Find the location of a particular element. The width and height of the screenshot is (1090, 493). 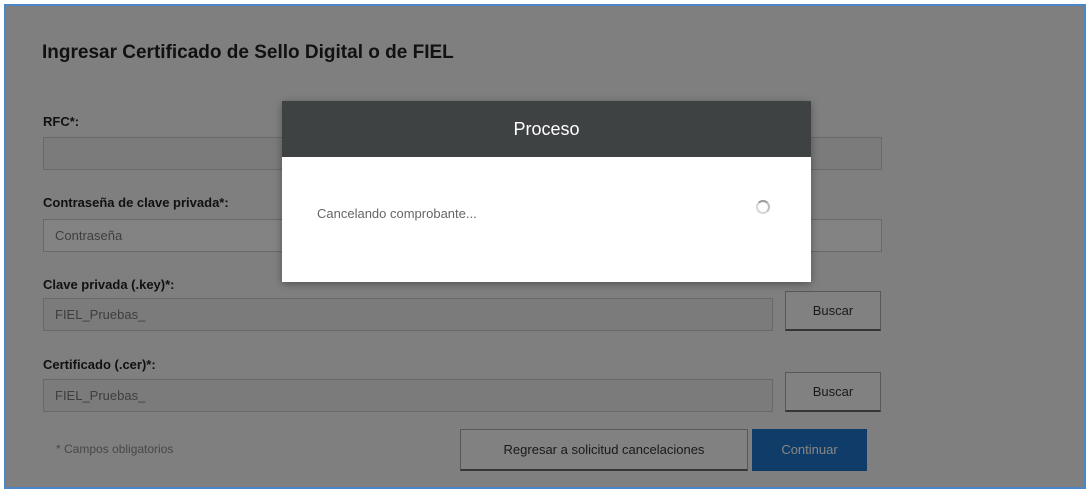

modal-title: Proceso is located at coordinates (546, 129).